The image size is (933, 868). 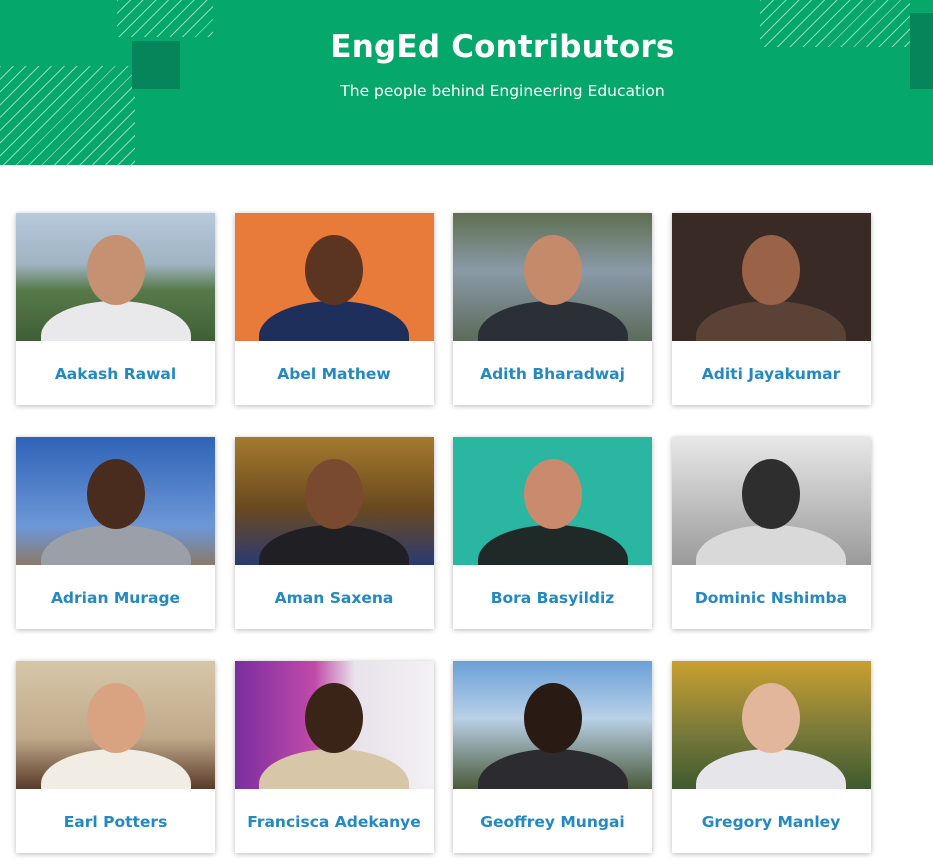 I want to click on contributor-name-link: Adith Bharadwaj, so click(x=552, y=373).